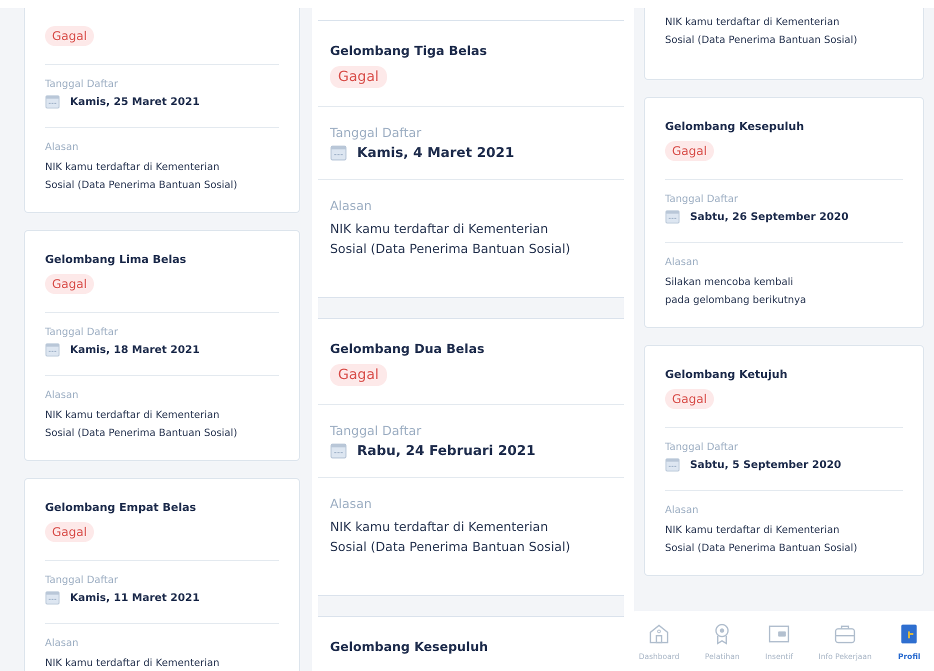  What do you see at coordinates (726, 374) in the screenshot?
I see `card-title: Gelombang Ketujuh` at bounding box center [726, 374].